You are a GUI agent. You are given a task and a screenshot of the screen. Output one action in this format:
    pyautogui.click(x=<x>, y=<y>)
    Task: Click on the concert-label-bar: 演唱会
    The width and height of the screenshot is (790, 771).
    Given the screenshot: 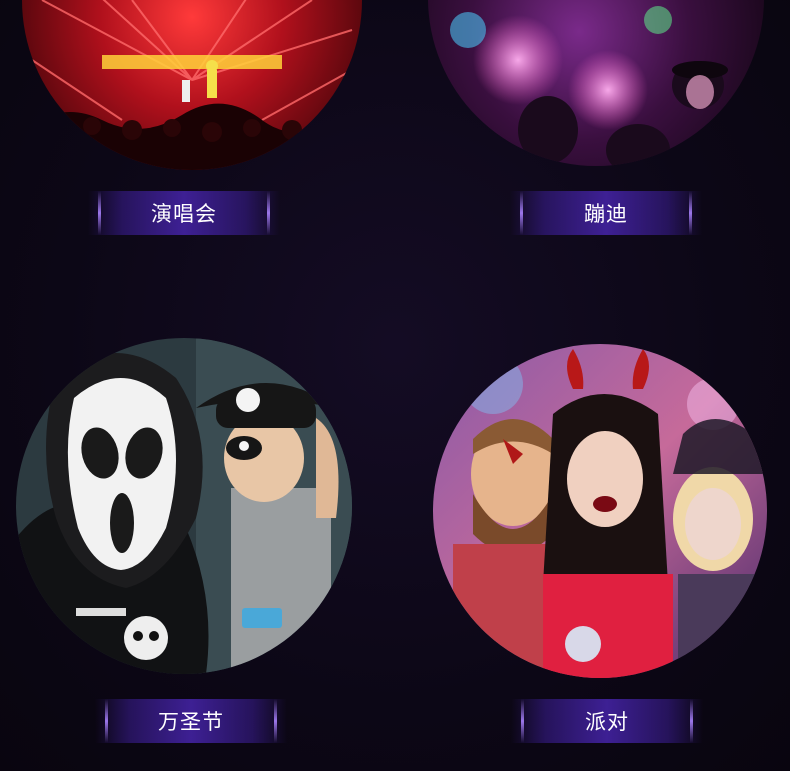 What is the action you would take?
    pyautogui.click(x=184, y=213)
    